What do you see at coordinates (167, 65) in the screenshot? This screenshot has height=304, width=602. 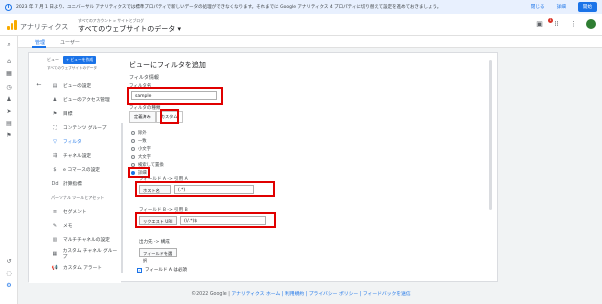 I see `page-title: ビューにフィルタを追加` at bounding box center [167, 65].